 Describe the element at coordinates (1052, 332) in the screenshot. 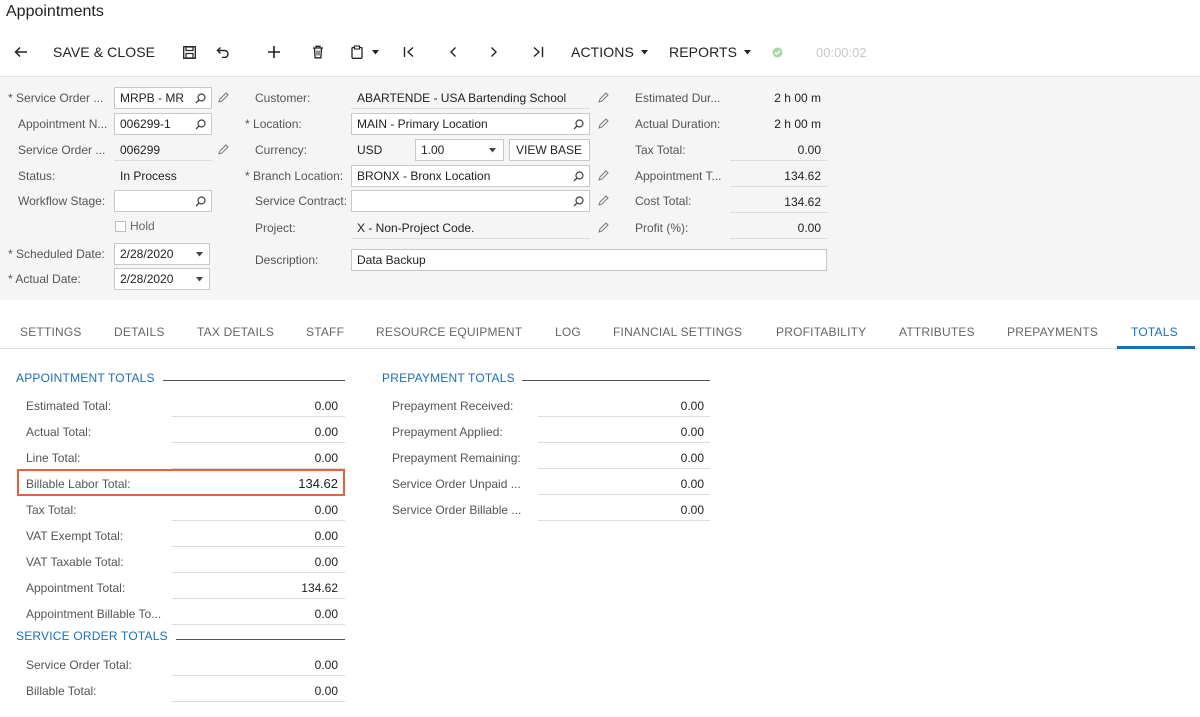

I see `tab-prepayments: PREPAYMENTS` at that location.